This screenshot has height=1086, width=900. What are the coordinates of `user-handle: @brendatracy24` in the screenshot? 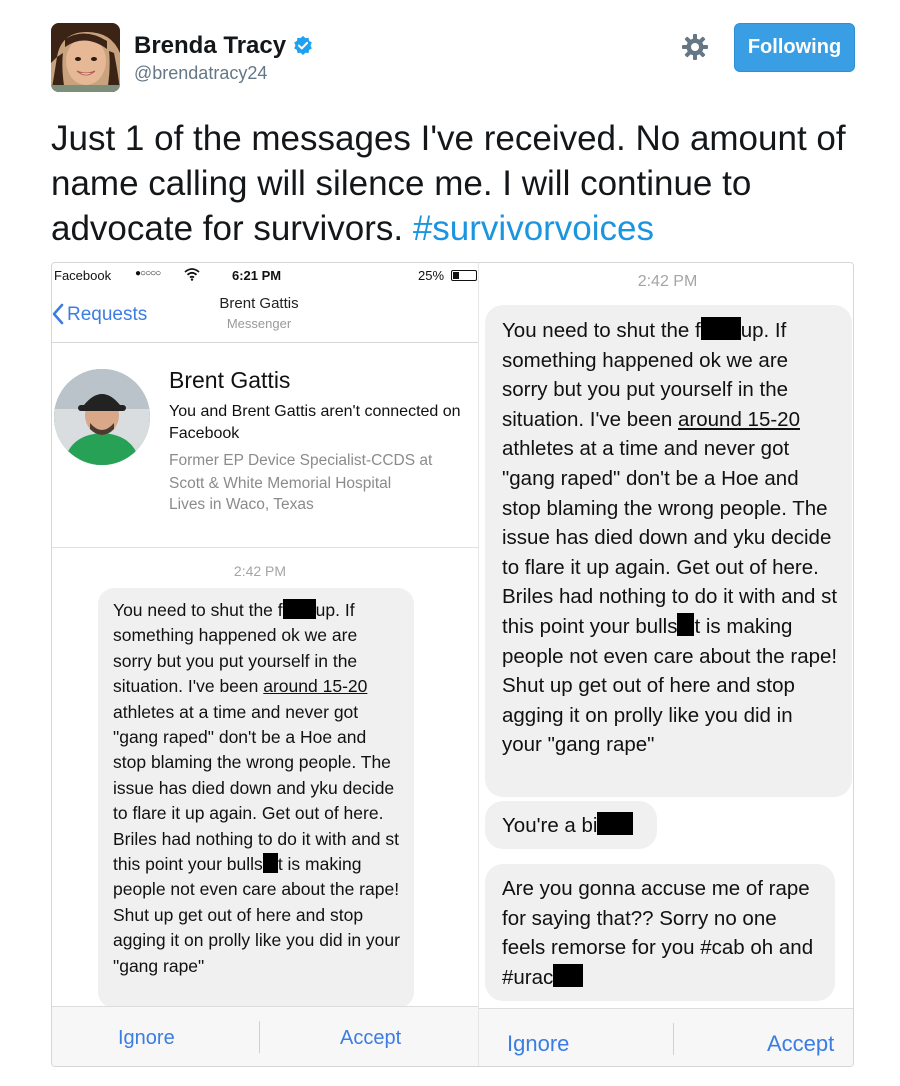 It's located at (200, 73).